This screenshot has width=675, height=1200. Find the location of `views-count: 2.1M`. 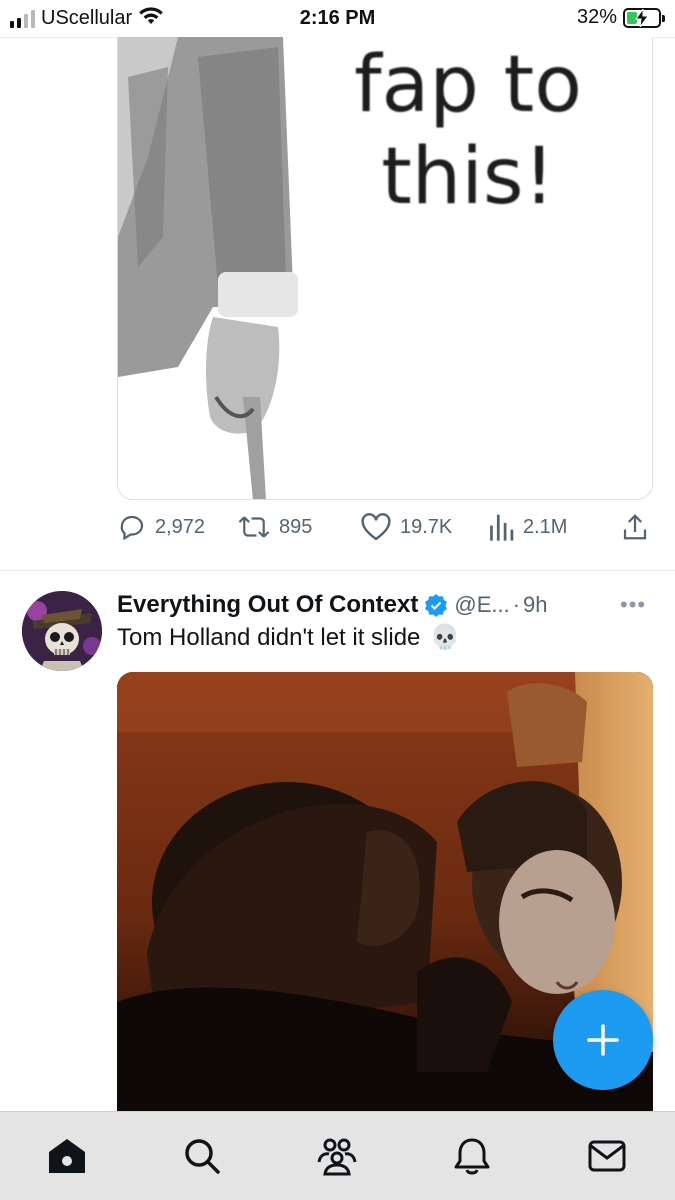

views-count: 2.1M is located at coordinates (545, 526).